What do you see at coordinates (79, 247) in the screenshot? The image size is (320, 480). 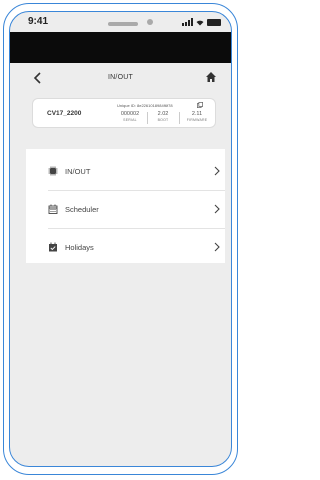 I see `menu-item-label: Holidays` at bounding box center [79, 247].